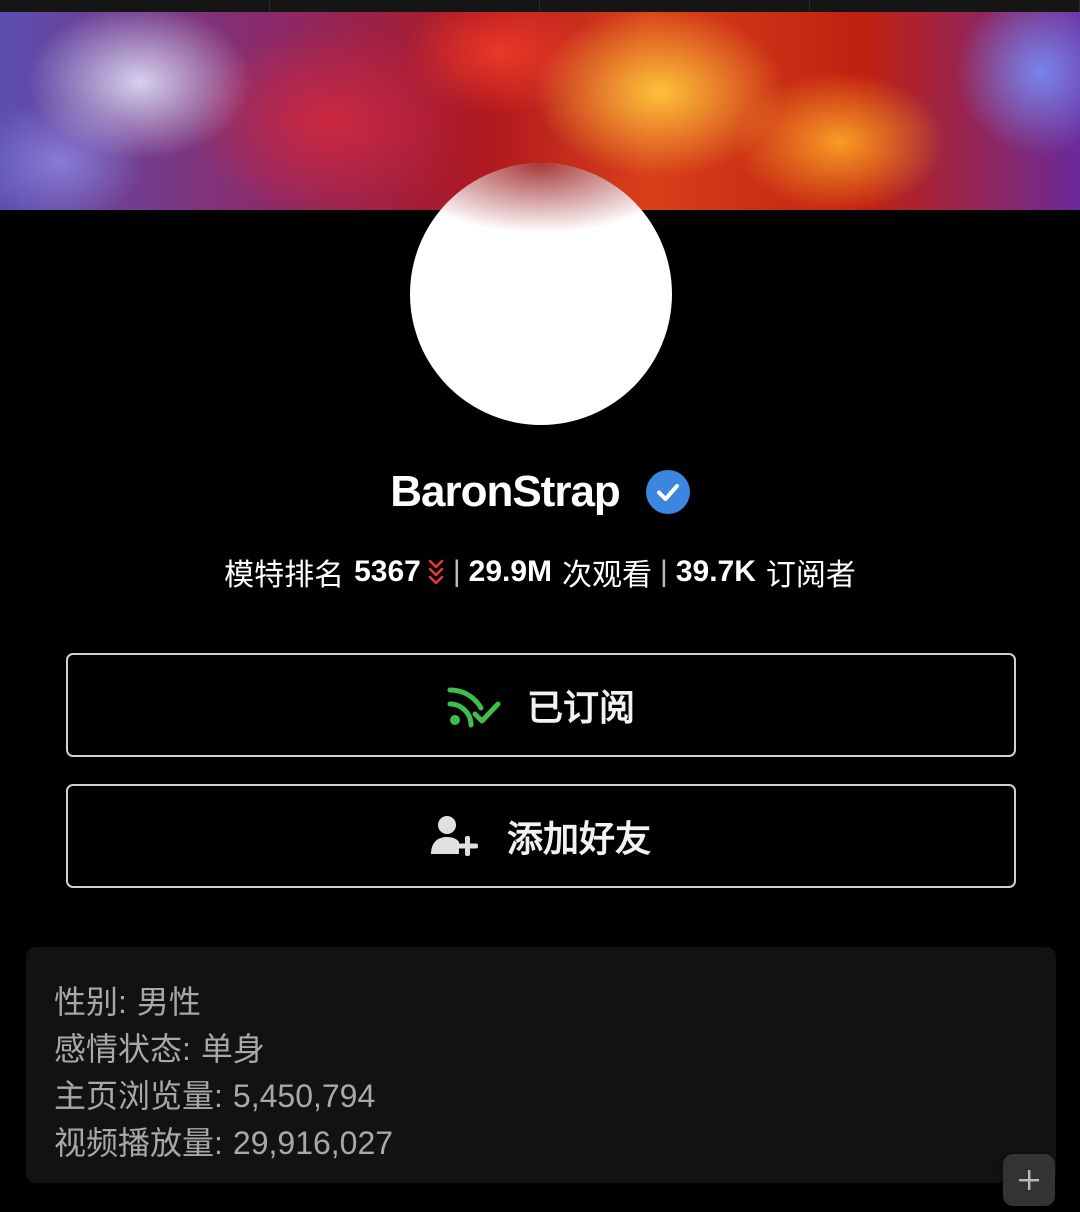 This screenshot has width=1080, height=1212. What do you see at coordinates (474, 707) in the screenshot?
I see `rss-check-icon` at bounding box center [474, 707].